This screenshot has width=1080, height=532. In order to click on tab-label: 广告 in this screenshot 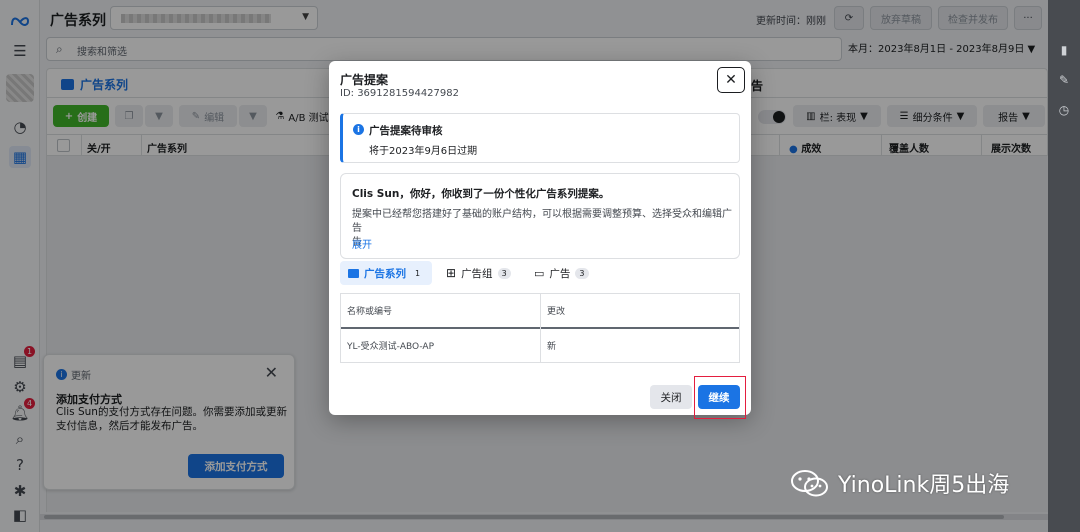, I will do `click(560, 273)`.